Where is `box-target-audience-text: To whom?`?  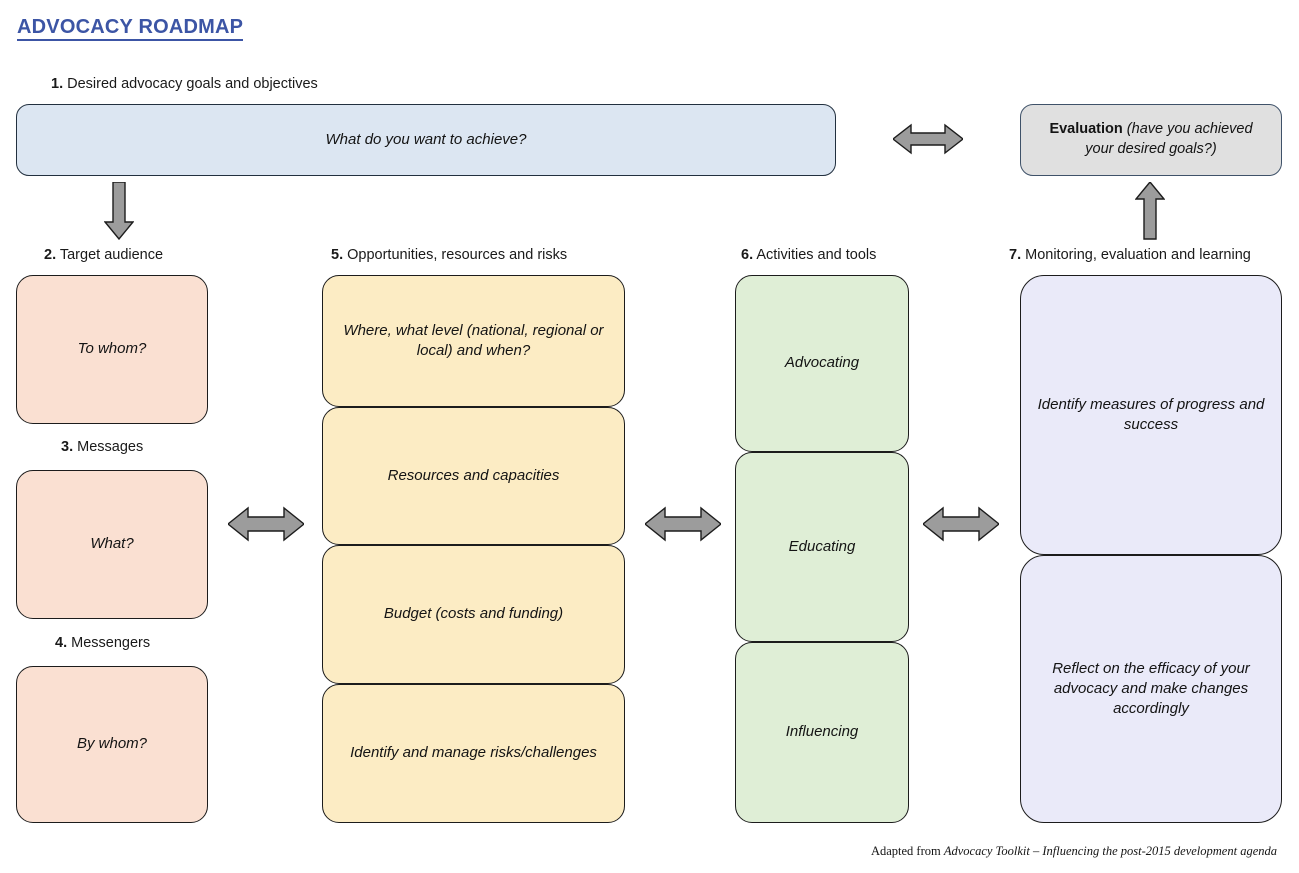 box-target-audience-text: To whom? is located at coordinates (112, 349).